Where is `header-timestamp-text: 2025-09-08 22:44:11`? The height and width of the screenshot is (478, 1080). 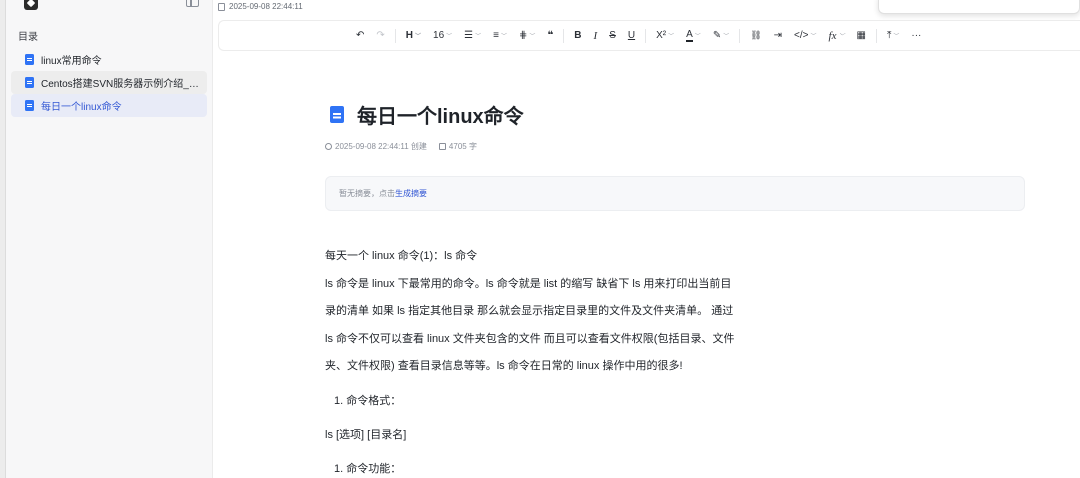 header-timestamp-text: 2025-09-08 22:44:11 is located at coordinates (266, 6).